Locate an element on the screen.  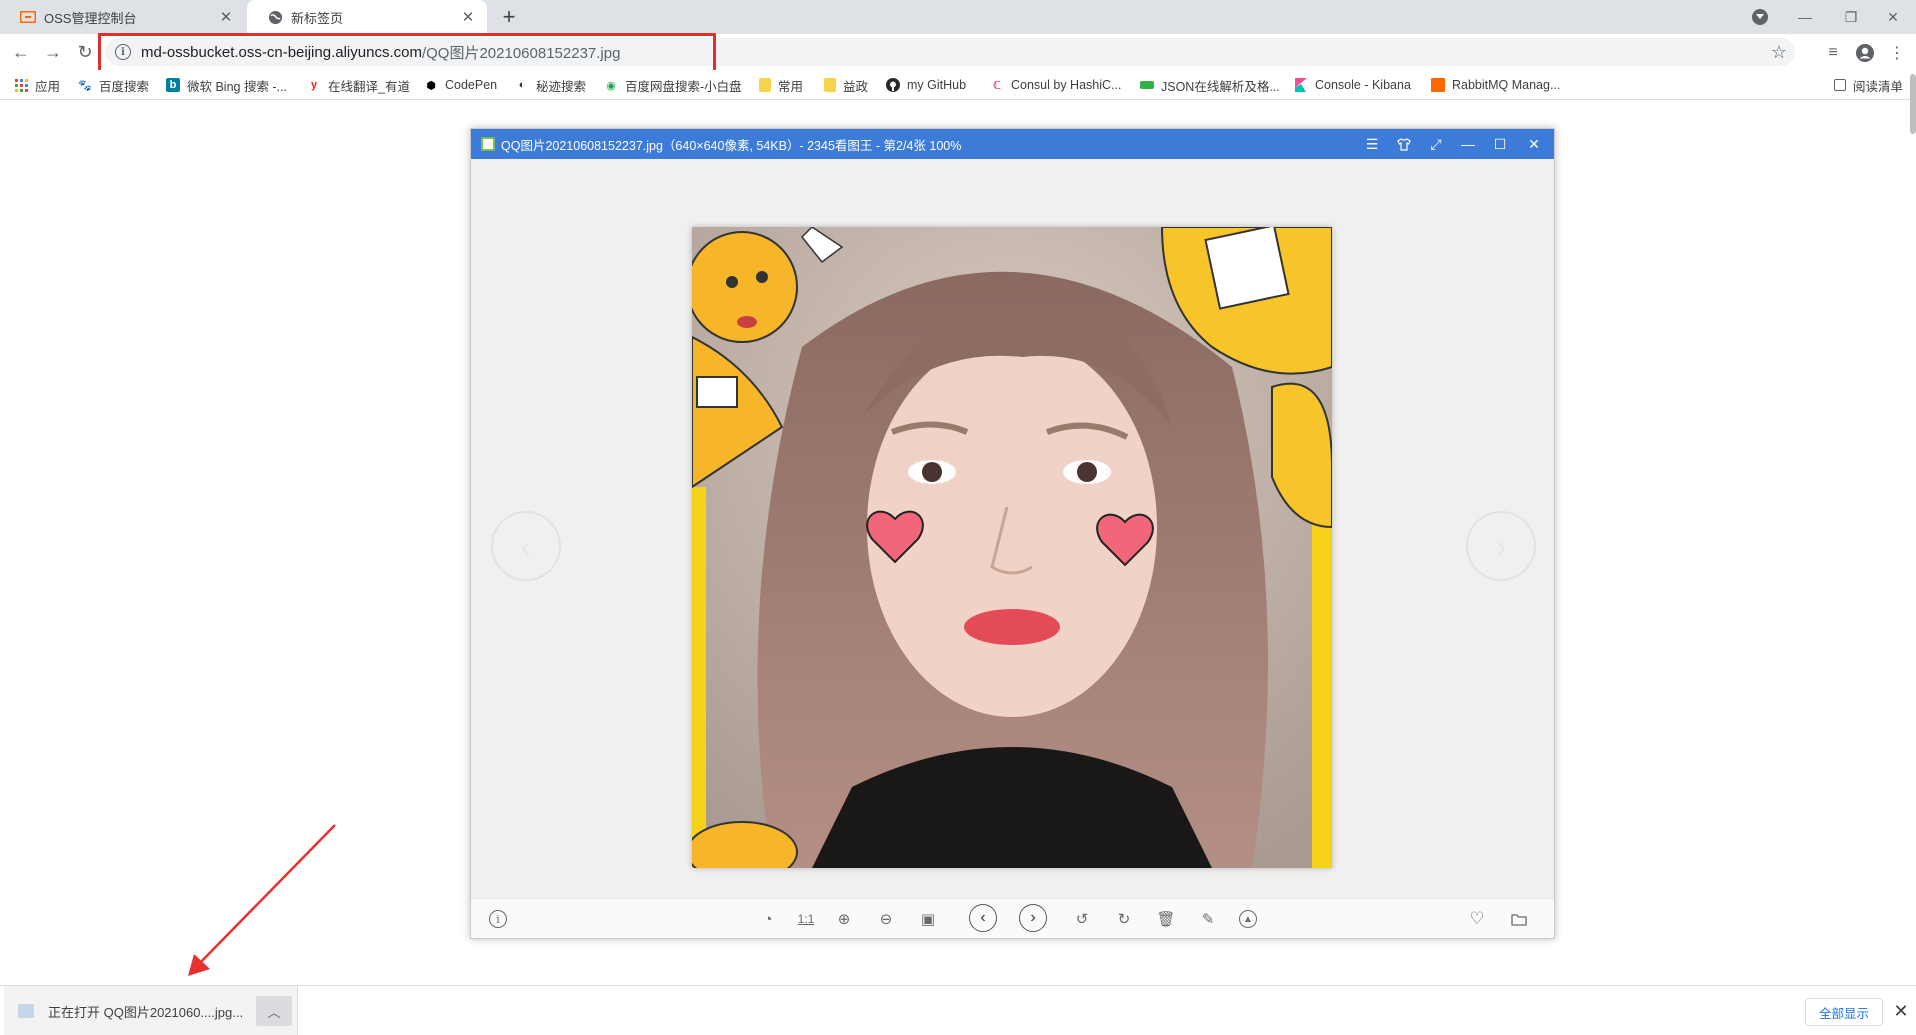
bookmark-apps: 应用 is located at coordinates (37, 85).